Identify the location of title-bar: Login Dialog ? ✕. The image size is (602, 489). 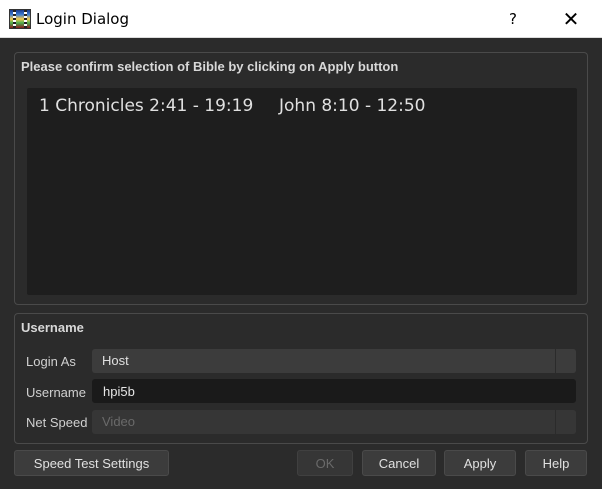
(301, 19).